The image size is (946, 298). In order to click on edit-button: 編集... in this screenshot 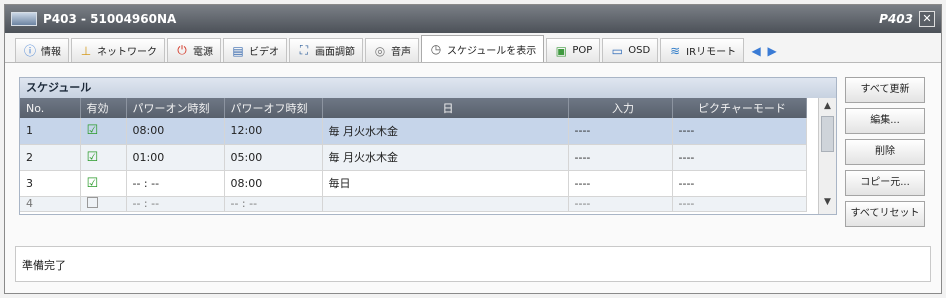, I will do `click(885, 121)`.